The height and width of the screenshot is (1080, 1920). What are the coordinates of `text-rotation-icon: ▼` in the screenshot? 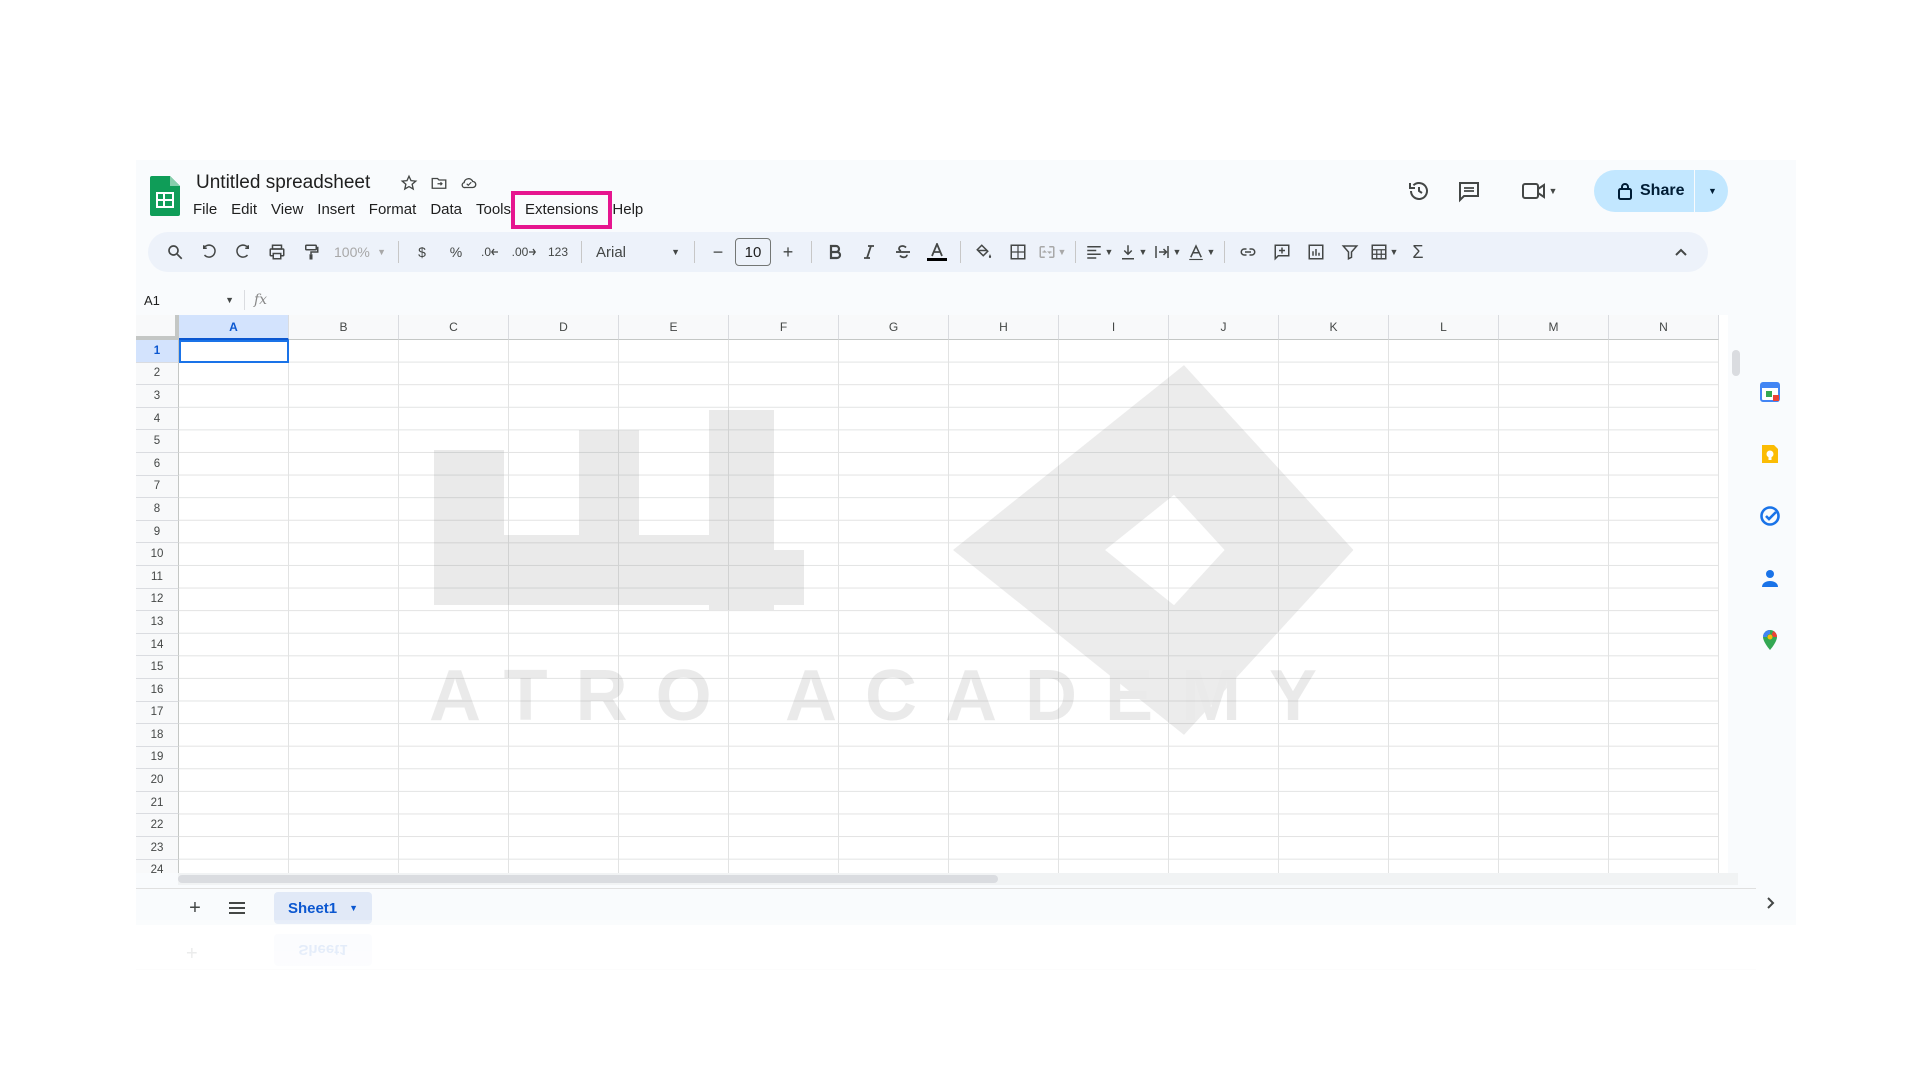 It's located at (1201, 252).